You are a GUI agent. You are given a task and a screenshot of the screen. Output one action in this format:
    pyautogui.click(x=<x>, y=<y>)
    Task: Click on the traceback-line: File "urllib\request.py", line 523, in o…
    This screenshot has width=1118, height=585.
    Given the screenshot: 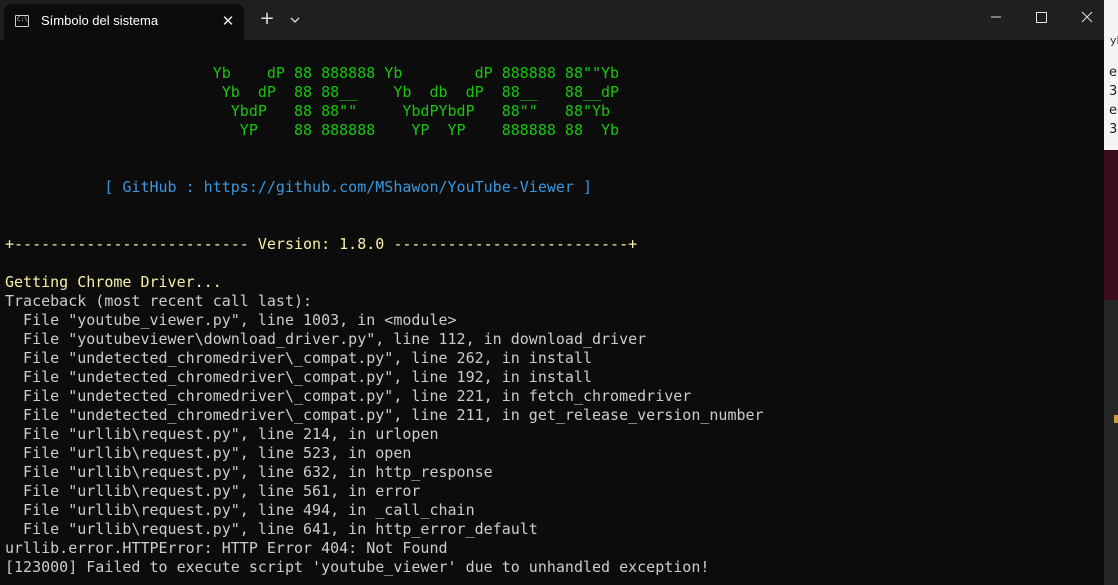 What is the action you would take?
    pyautogui.click(x=208, y=453)
    